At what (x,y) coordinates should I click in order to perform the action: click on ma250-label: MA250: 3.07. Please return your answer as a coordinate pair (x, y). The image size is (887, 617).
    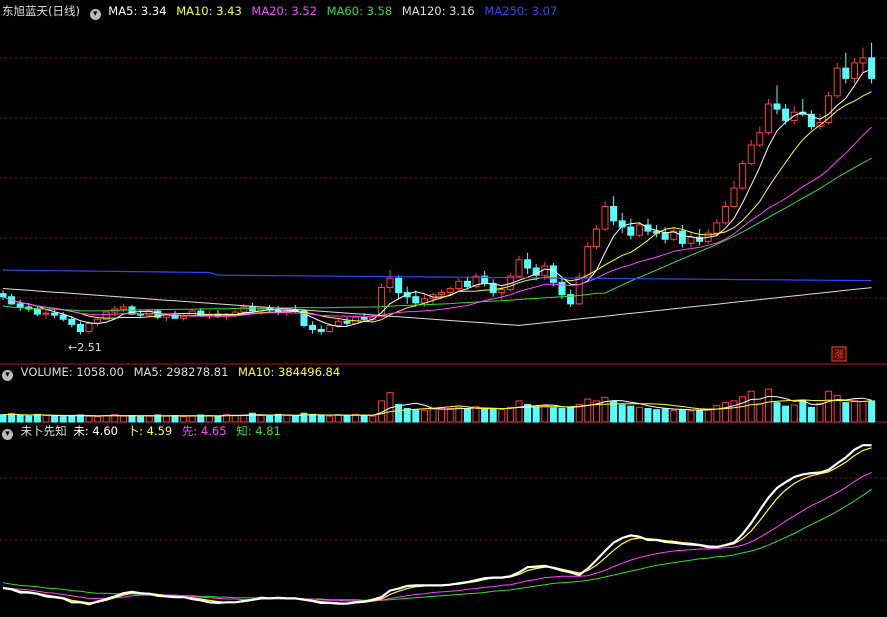
    Looking at the image, I should click on (521, 11).